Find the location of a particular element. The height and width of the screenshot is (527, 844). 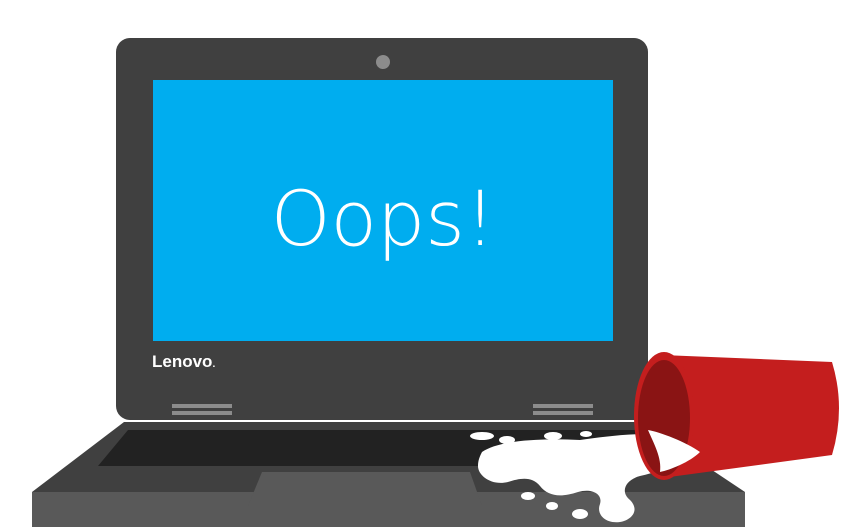

trackpad is located at coordinates (365, 489).